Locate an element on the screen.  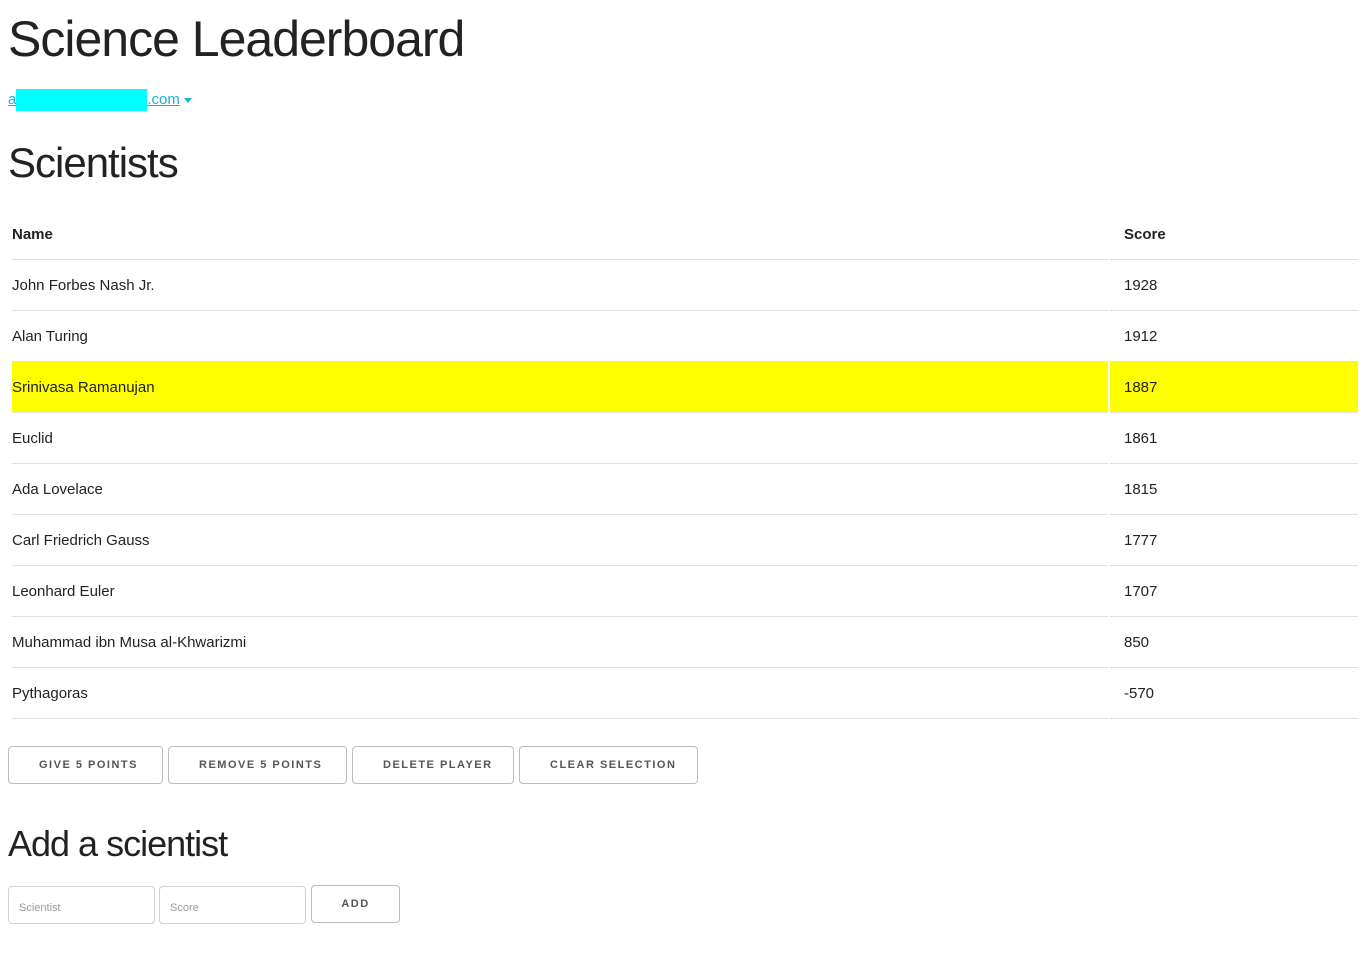
scientist-score: 1777 is located at coordinates (1234, 540).